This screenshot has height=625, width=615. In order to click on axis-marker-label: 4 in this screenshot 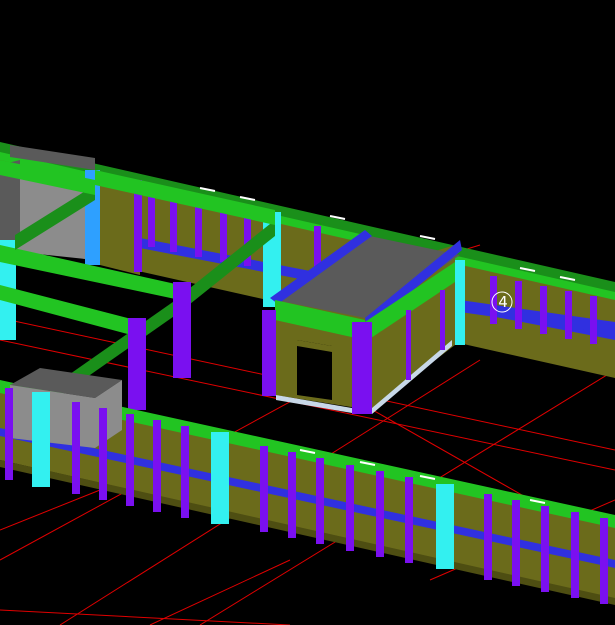, I will do `click(503, 302)`.